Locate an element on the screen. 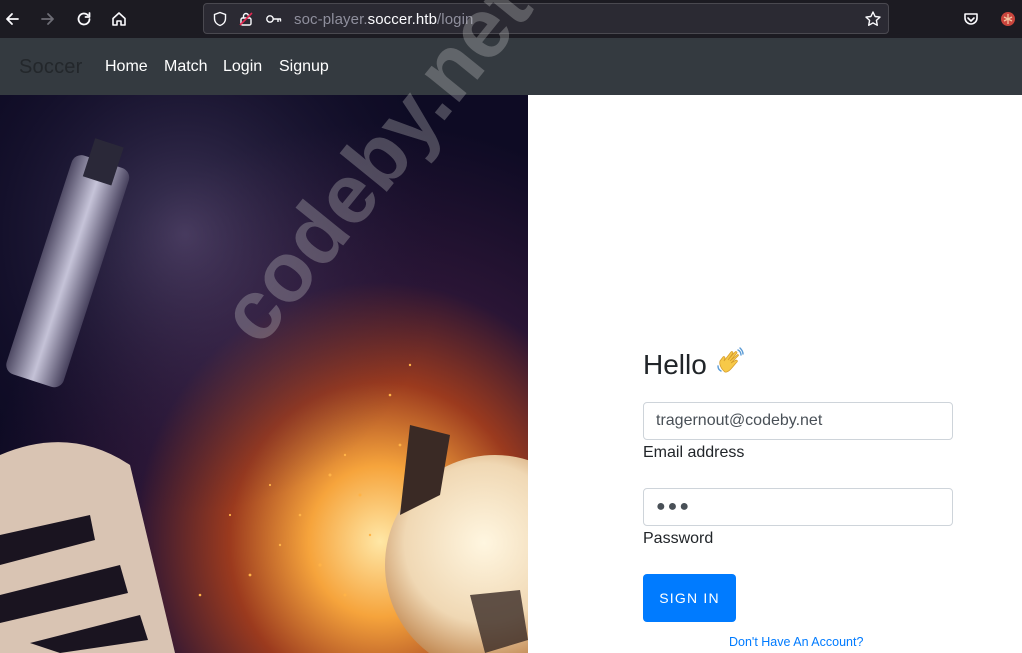 This screenshot has height=653, width=1022. extension-icon is located at coordinates (1008, 19).